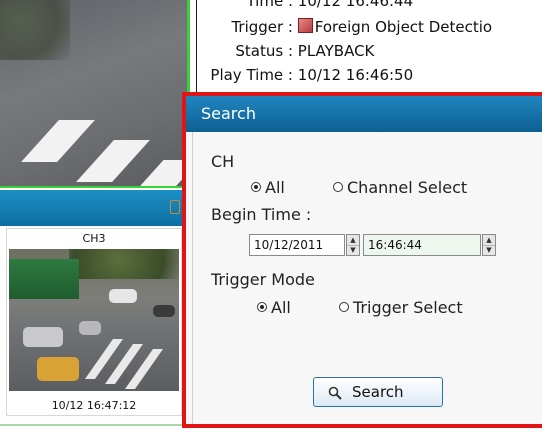 This screenshot has height=430, width=542. What do you see at coordinates (124, 264) in the screenshot?
I see `thumbnail-trees` at bounding box center [124, 264].